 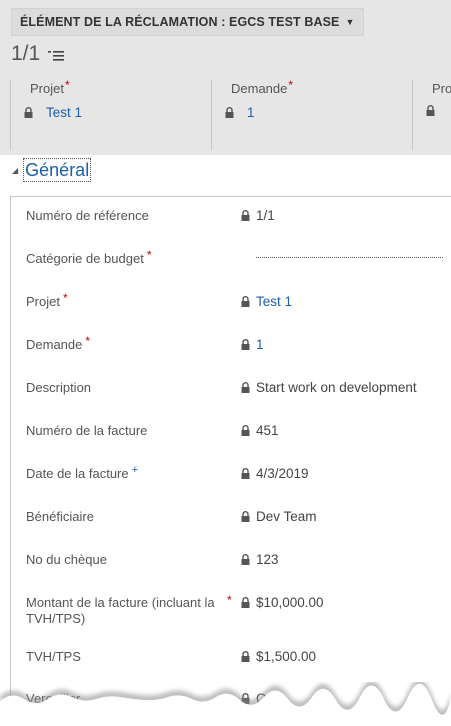 I want to click on summary-value, so click(x=430, y=110).